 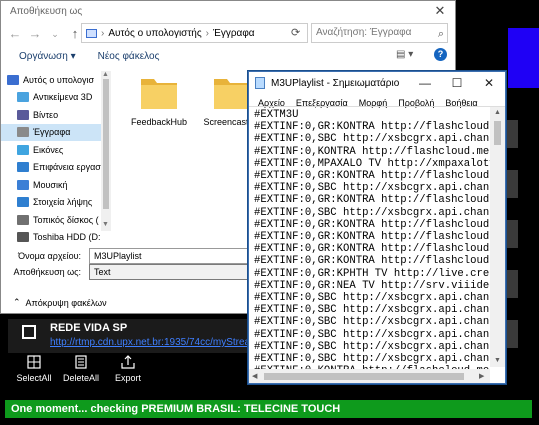 What do you see at coordinates (440, 34) in the screenshot?
I see `search-icon: ⌕` at bounding box center [440, 34].